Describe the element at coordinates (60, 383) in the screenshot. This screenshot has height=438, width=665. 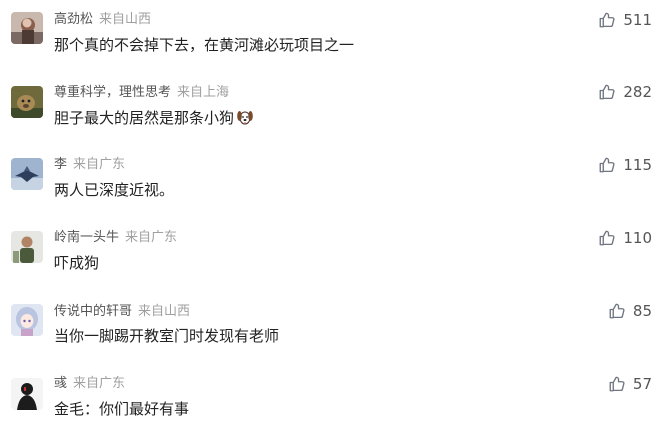
I see `username: 彧` at that location.